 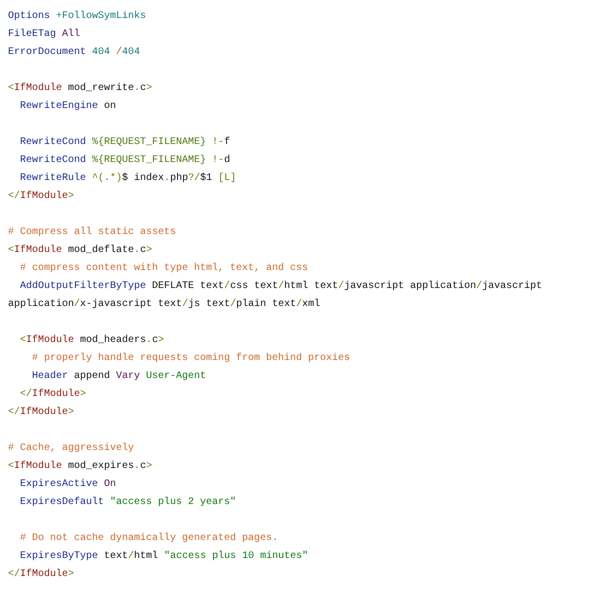 What do you see at coordinates (124, 143) in the screenshot?
I see `code-line: RewriteCond %{REQUEST_FILENAME} !-f` at bounding box center [124, 143].